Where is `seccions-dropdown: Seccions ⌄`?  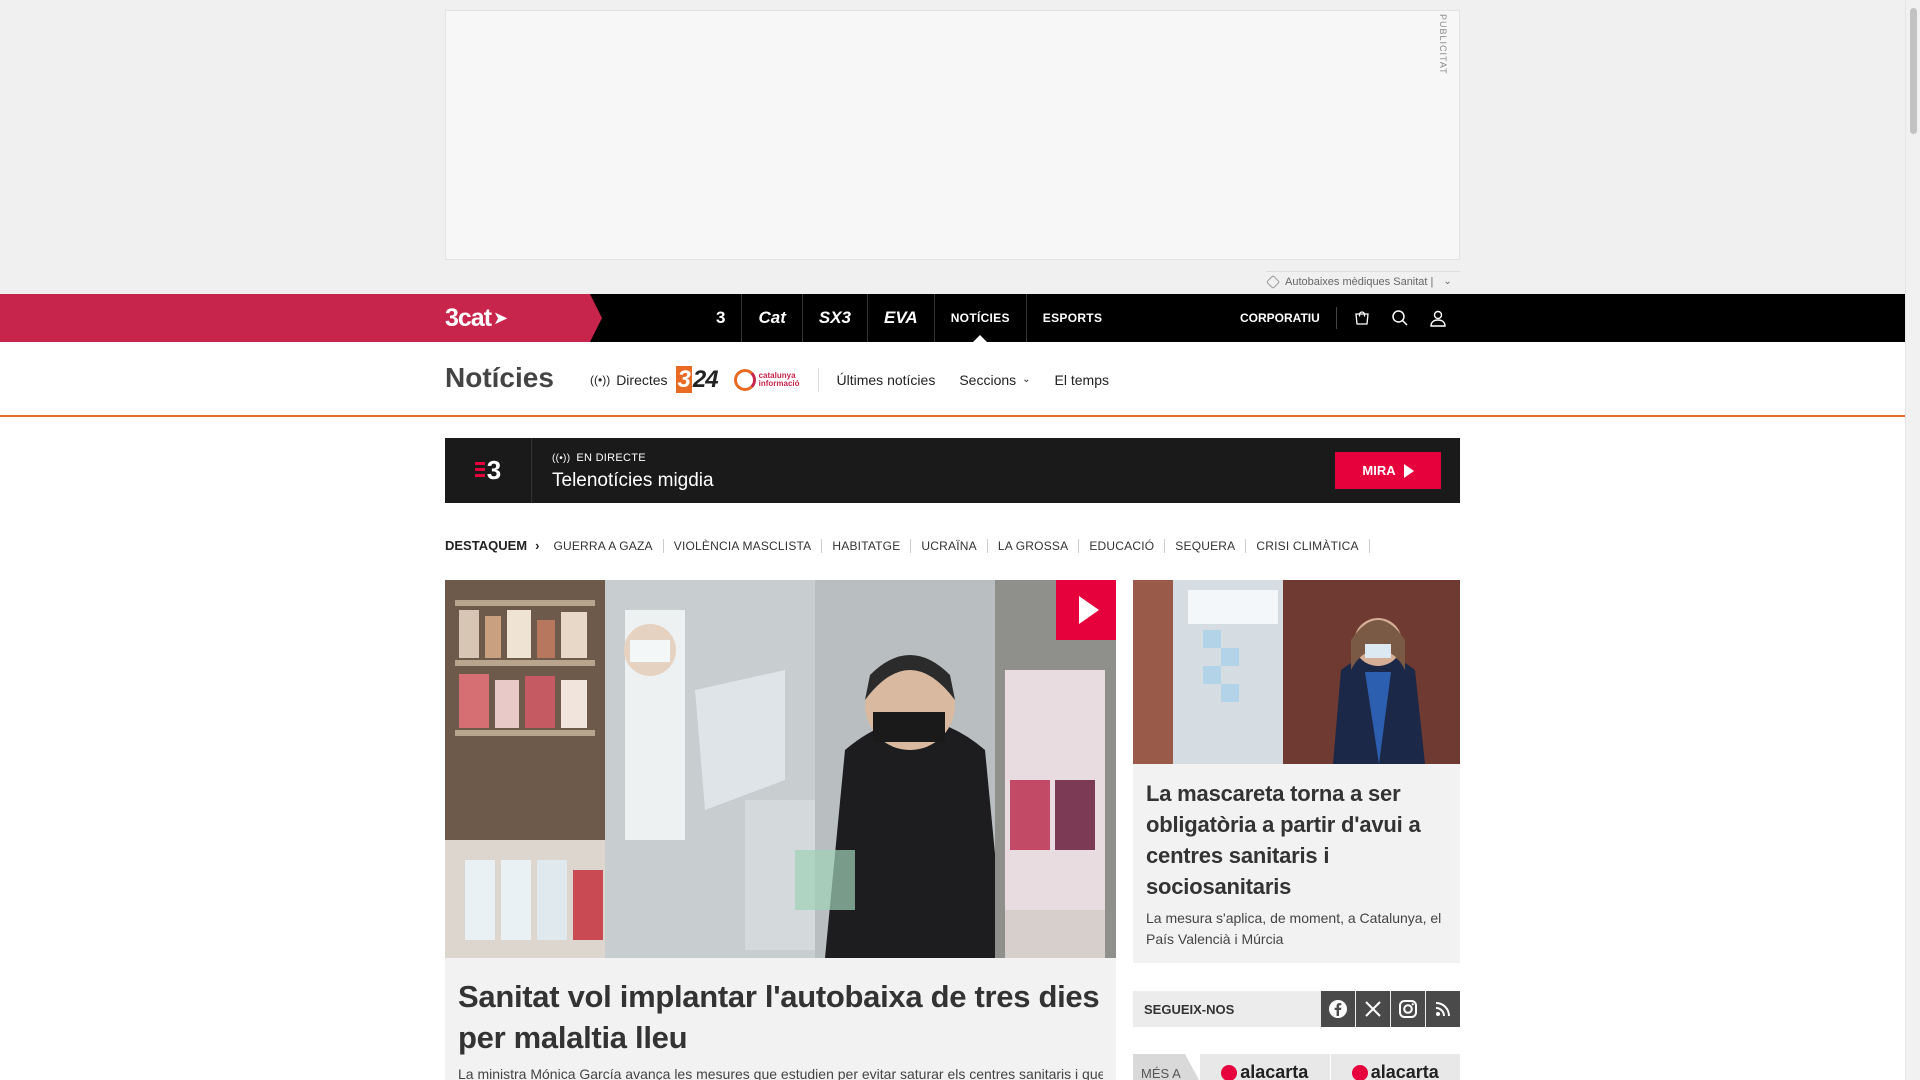
seccions-dropdown: Seccions ⌄ is located at coordinates (994, 380).